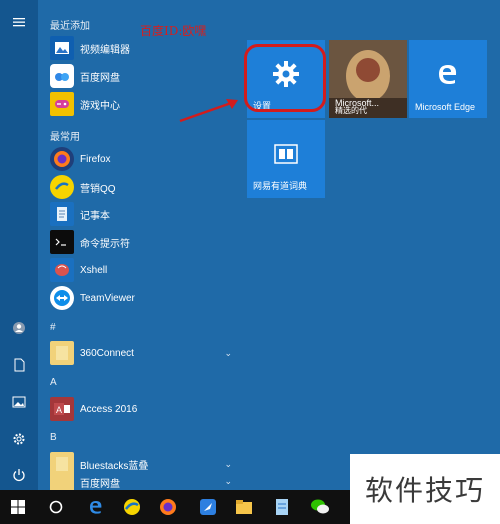  I want to click on user-account-button, so click(19, 328).